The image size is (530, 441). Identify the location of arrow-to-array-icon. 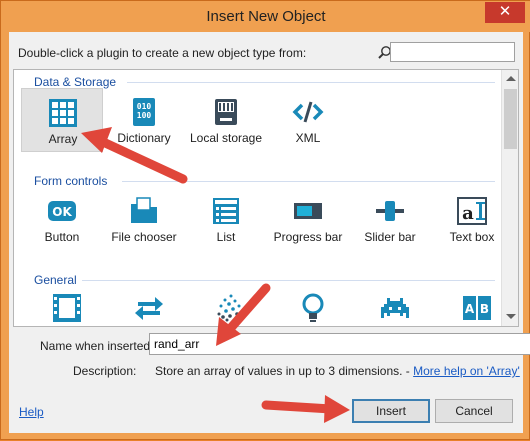
(134, 155).